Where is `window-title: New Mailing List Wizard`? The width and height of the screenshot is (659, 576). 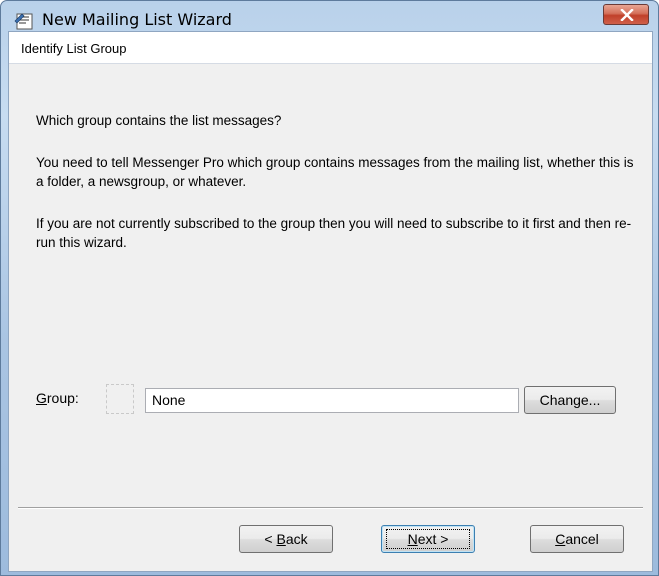
window-title: New Mailing List Wizard is located at coordinates (137, 19).